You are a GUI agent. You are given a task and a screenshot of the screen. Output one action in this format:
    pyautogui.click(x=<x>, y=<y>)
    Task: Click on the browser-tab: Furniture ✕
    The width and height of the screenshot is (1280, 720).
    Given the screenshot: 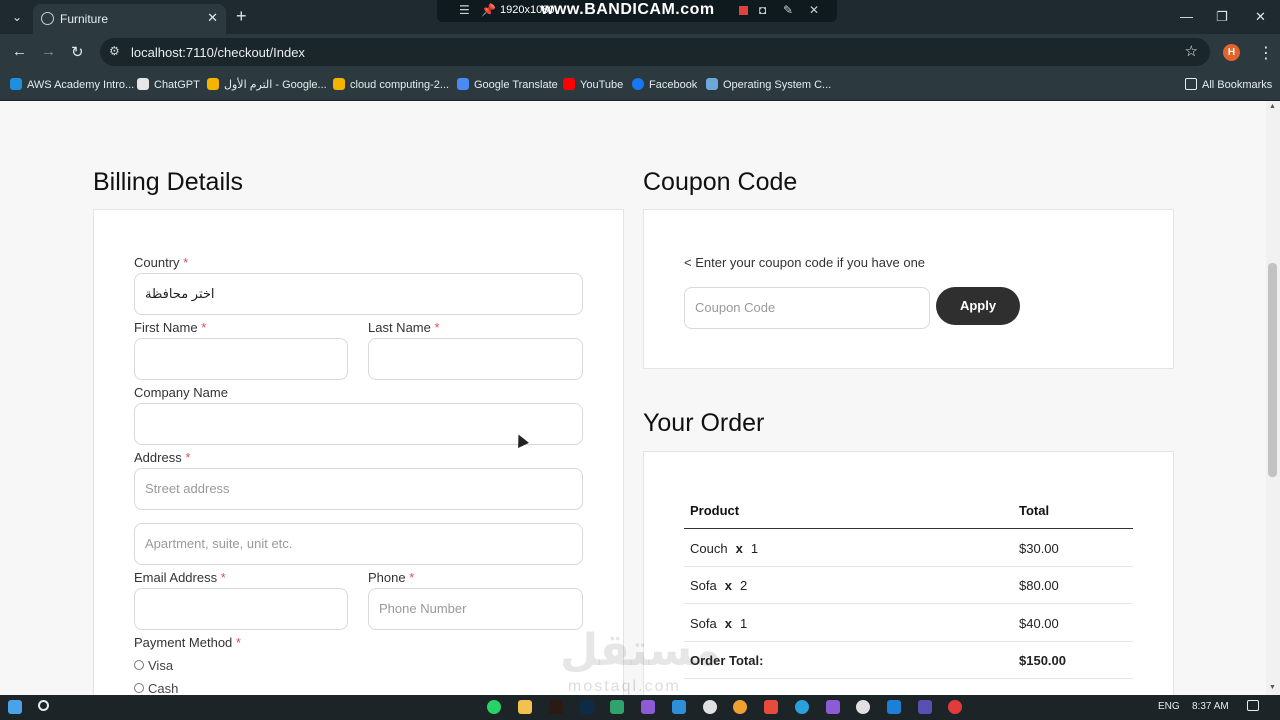 What is the action you would take?
    pyautogui.click(x=129, y=19)
    